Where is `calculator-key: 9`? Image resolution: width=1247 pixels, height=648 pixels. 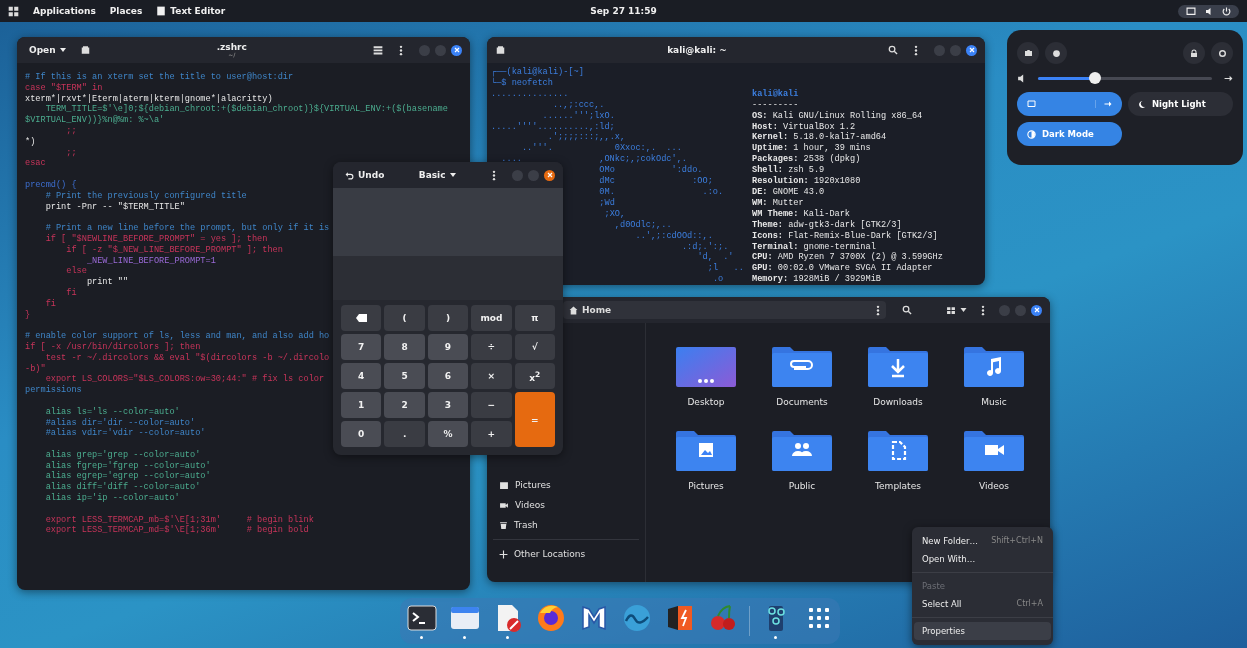
calculator-key: 9 is located at coordinates (448, 347).